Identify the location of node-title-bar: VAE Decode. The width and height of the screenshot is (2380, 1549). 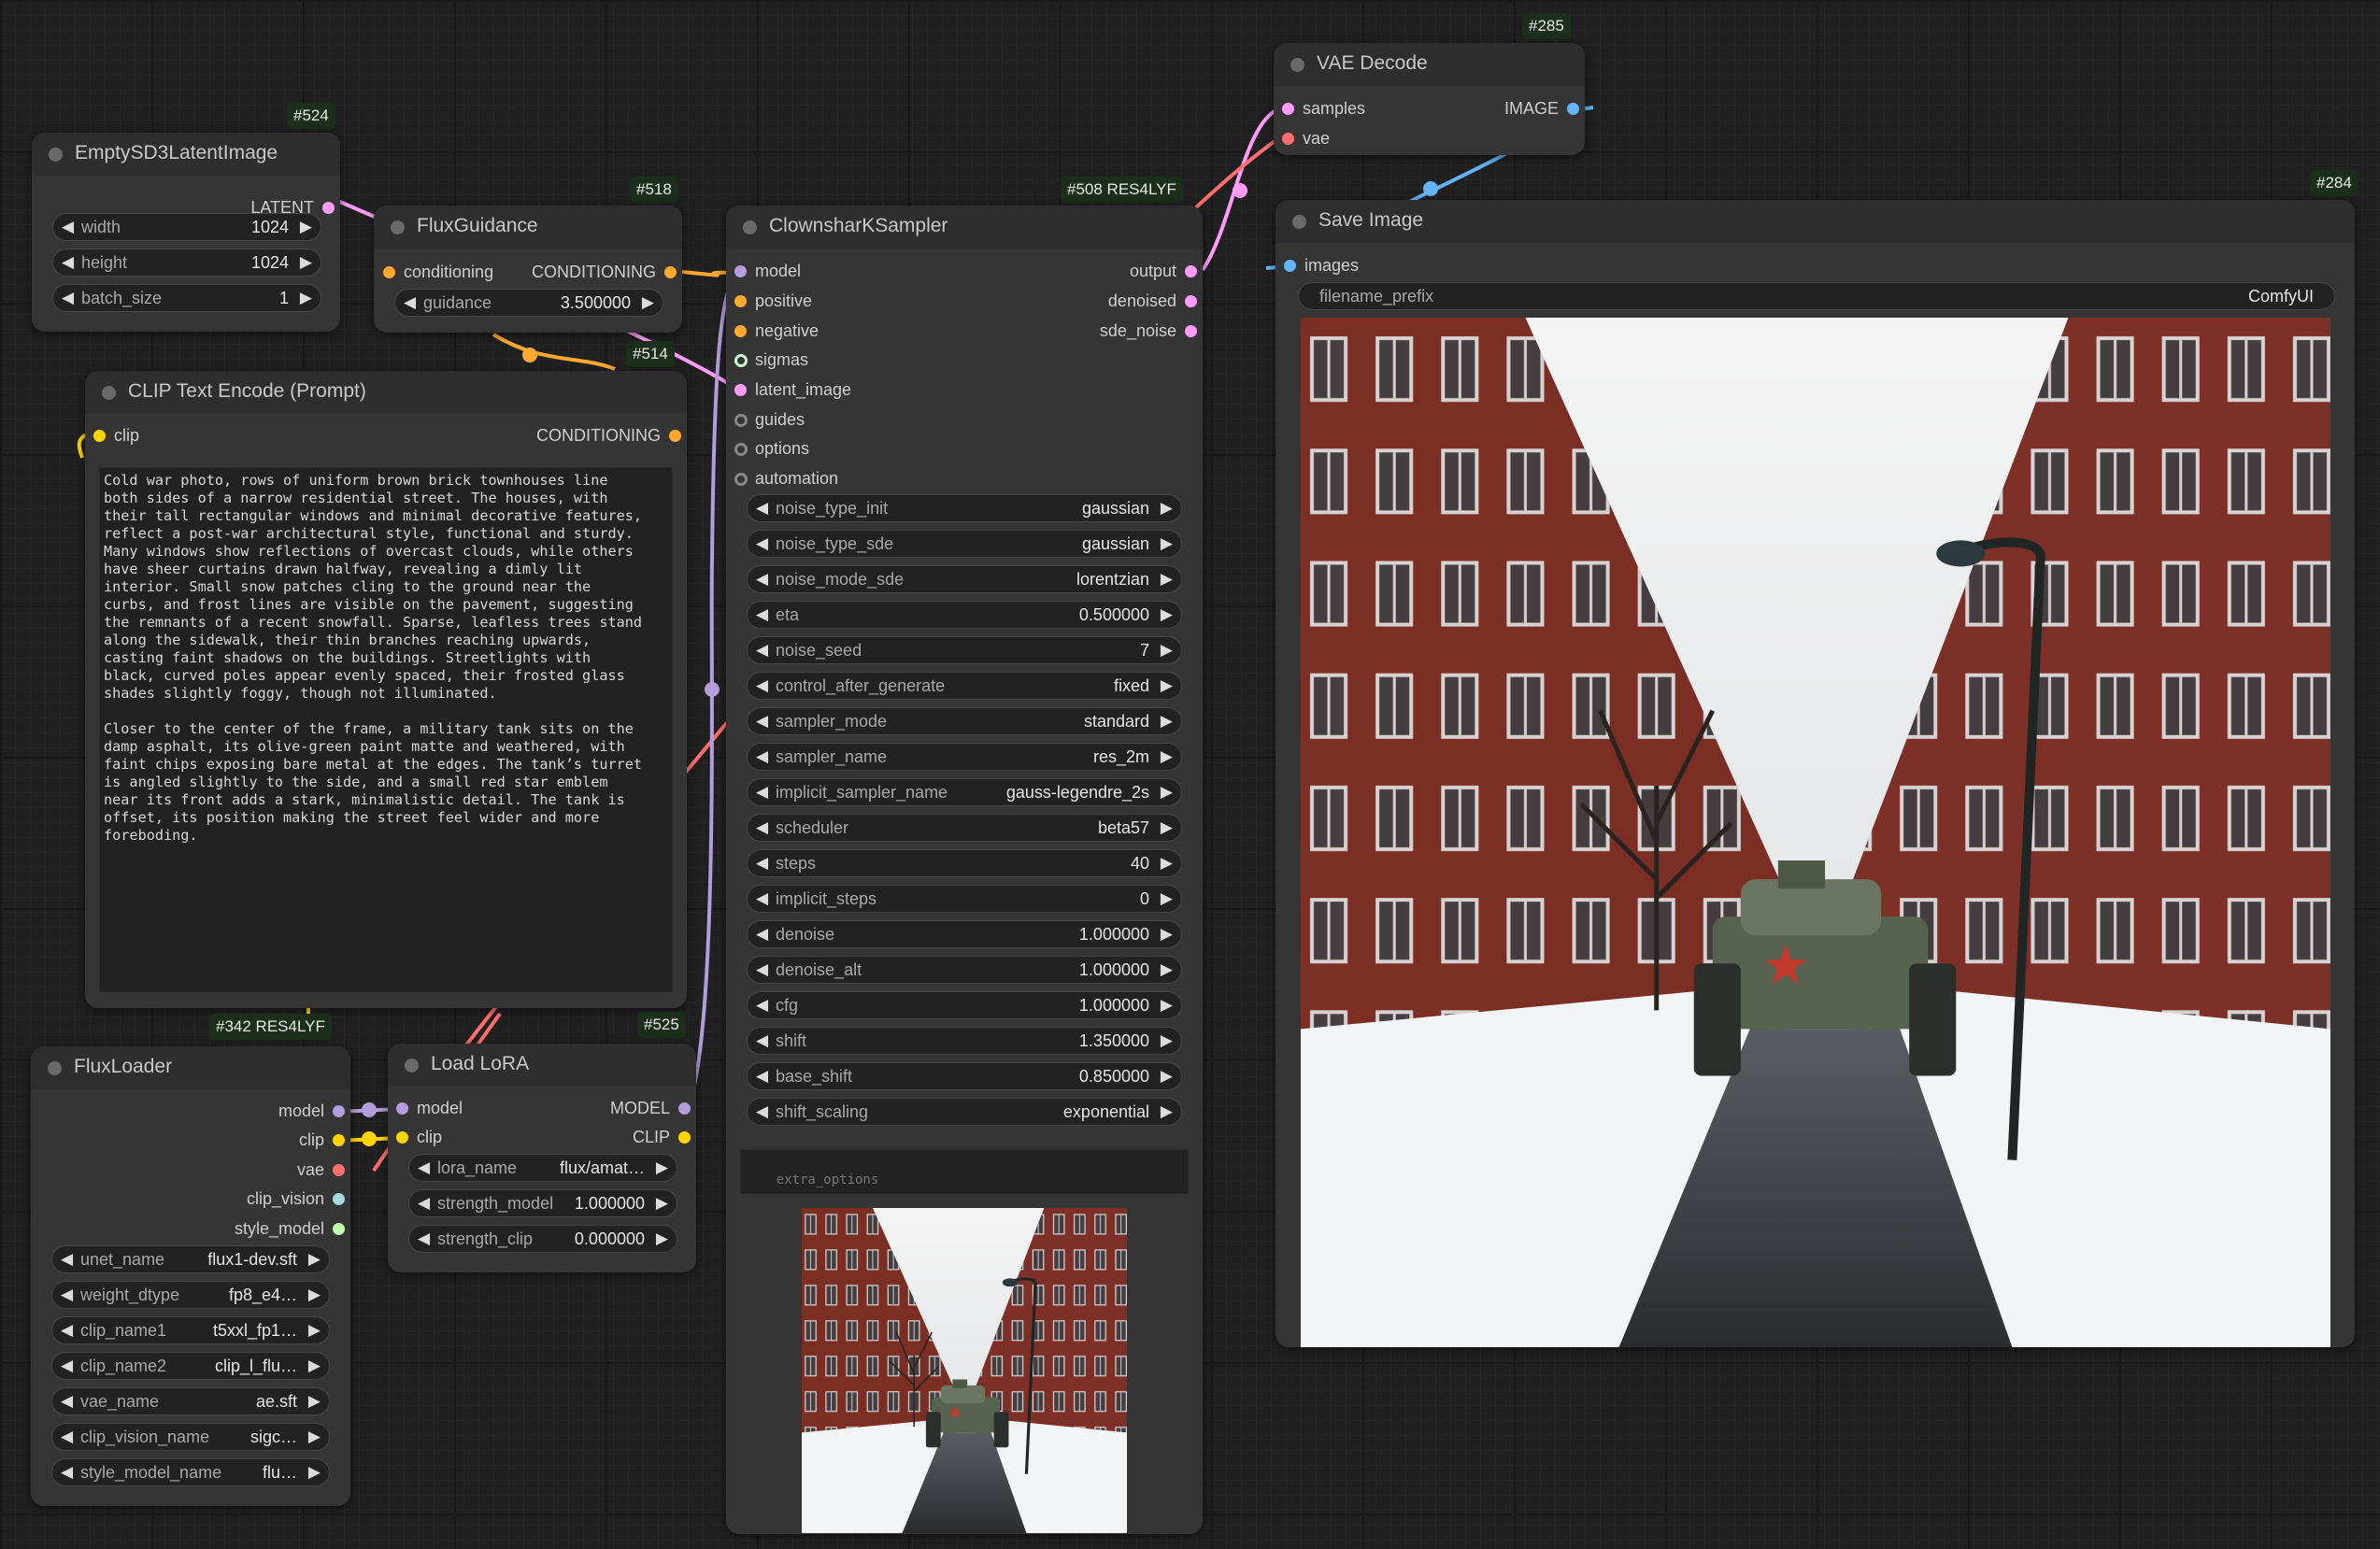
(1429, 64).